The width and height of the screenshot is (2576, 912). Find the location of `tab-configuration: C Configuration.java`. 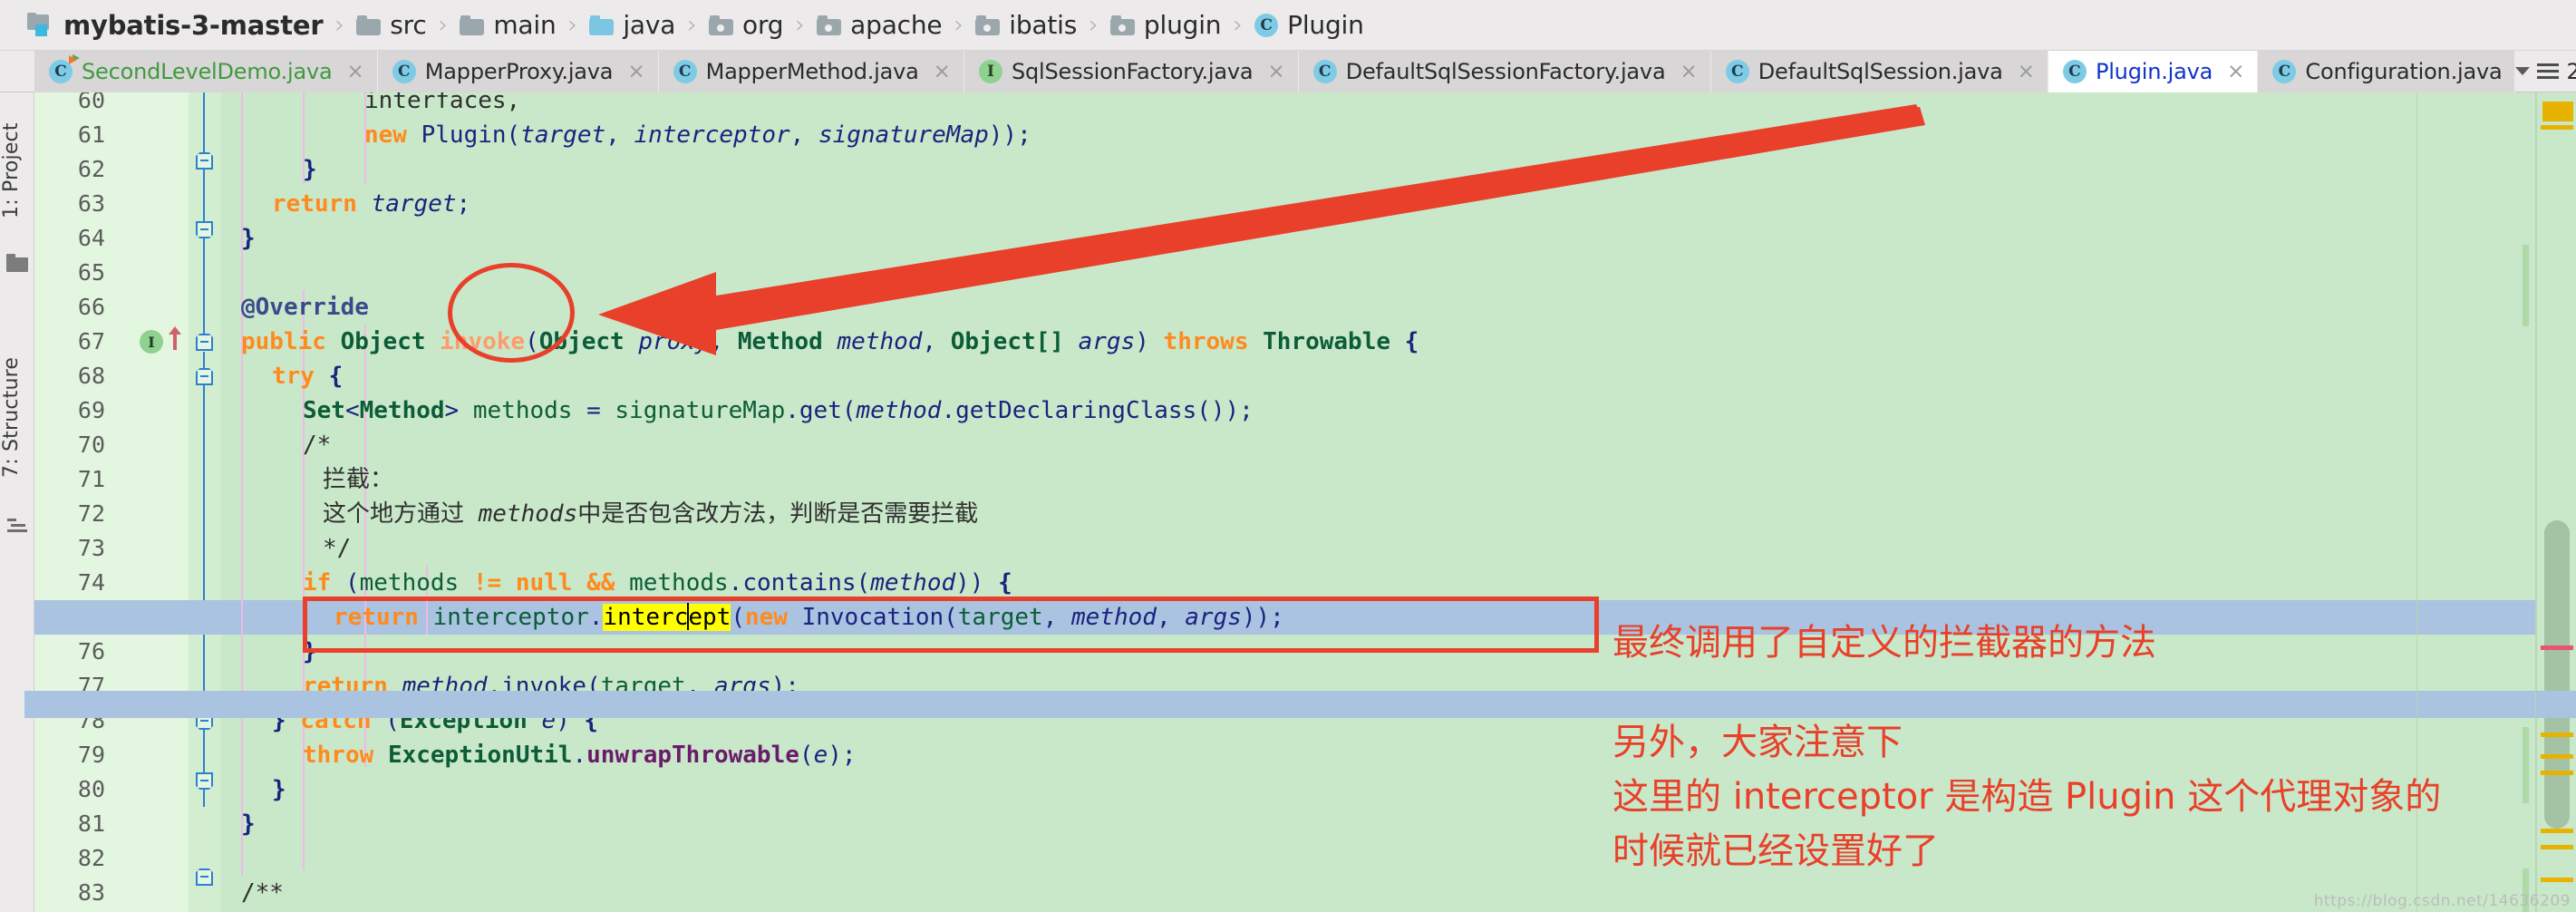

tab-configuration: C Configuration.java is located at coordinates (2387, 72).